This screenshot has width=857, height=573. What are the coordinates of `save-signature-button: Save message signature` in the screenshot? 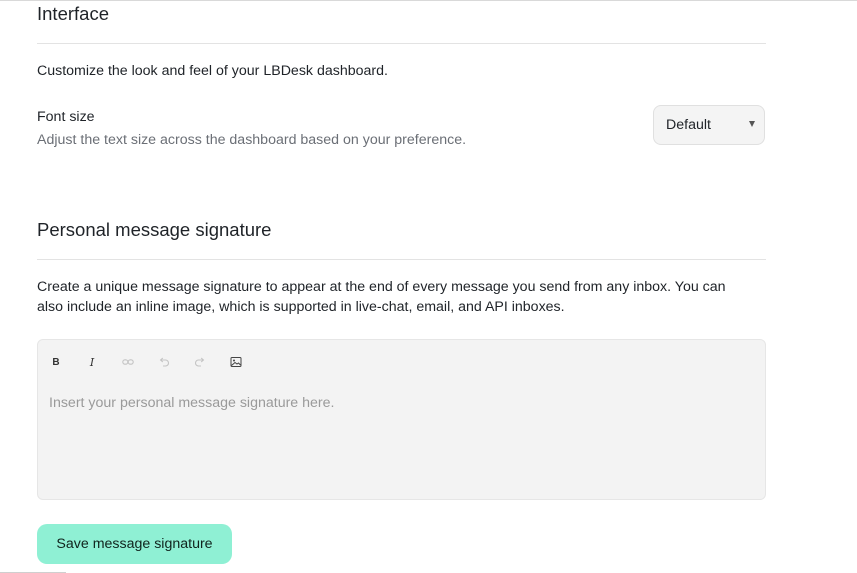 It's located at (134, 544).